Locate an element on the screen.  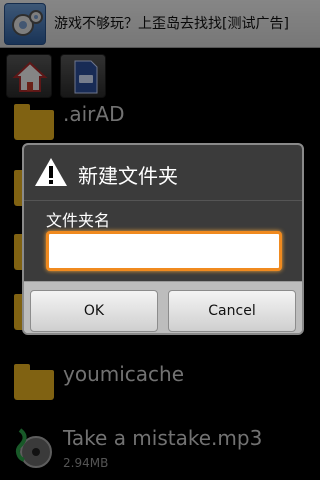
warning-icon is located at coordinates (51, 172).